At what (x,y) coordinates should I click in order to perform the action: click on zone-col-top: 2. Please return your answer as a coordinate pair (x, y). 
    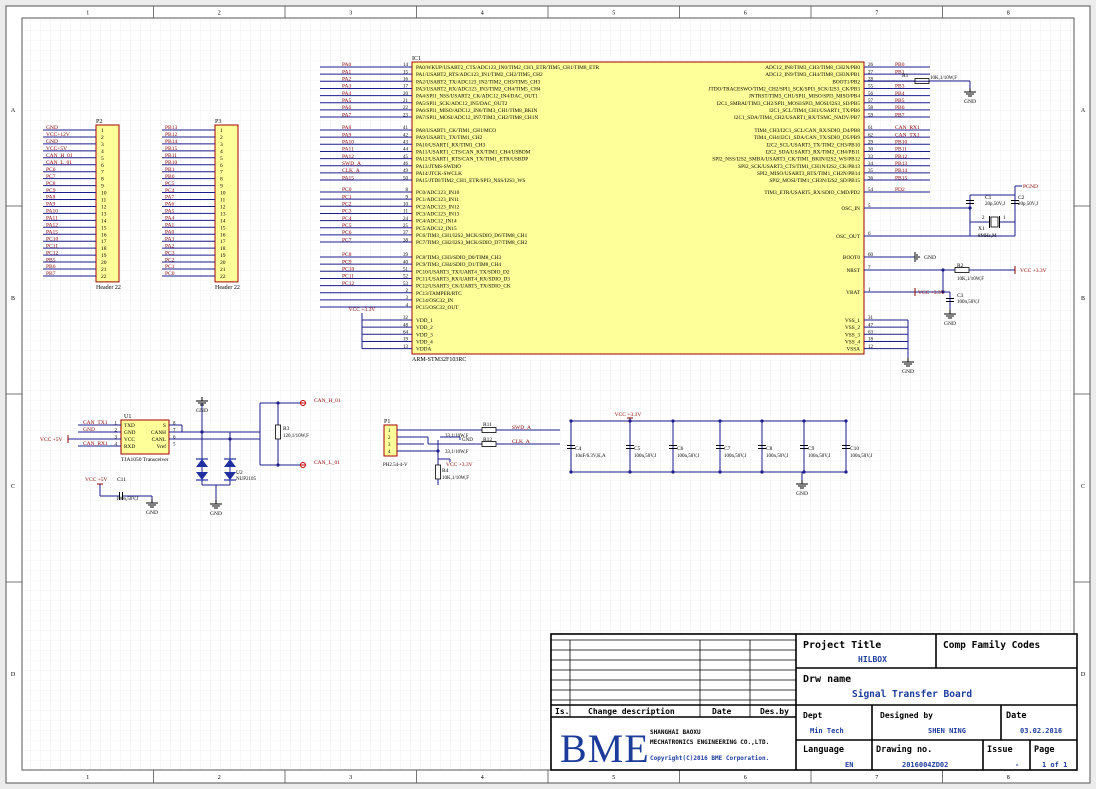
    Looking at the image, I should click on (219, 14).